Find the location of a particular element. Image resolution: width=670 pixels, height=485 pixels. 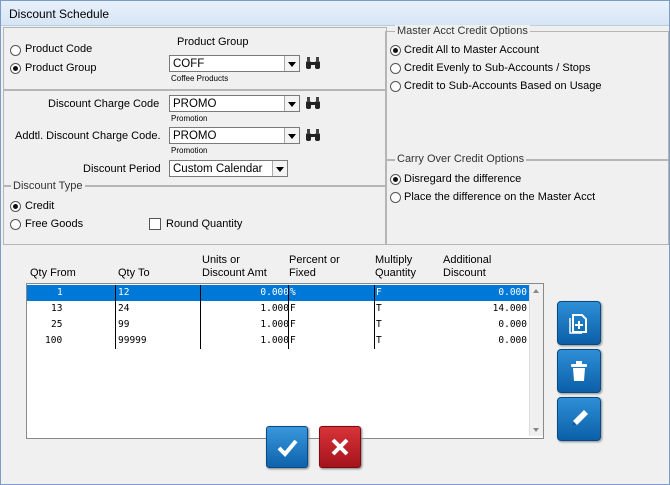

title-bar: Discount Schedule is located at coordinates (335, 13).